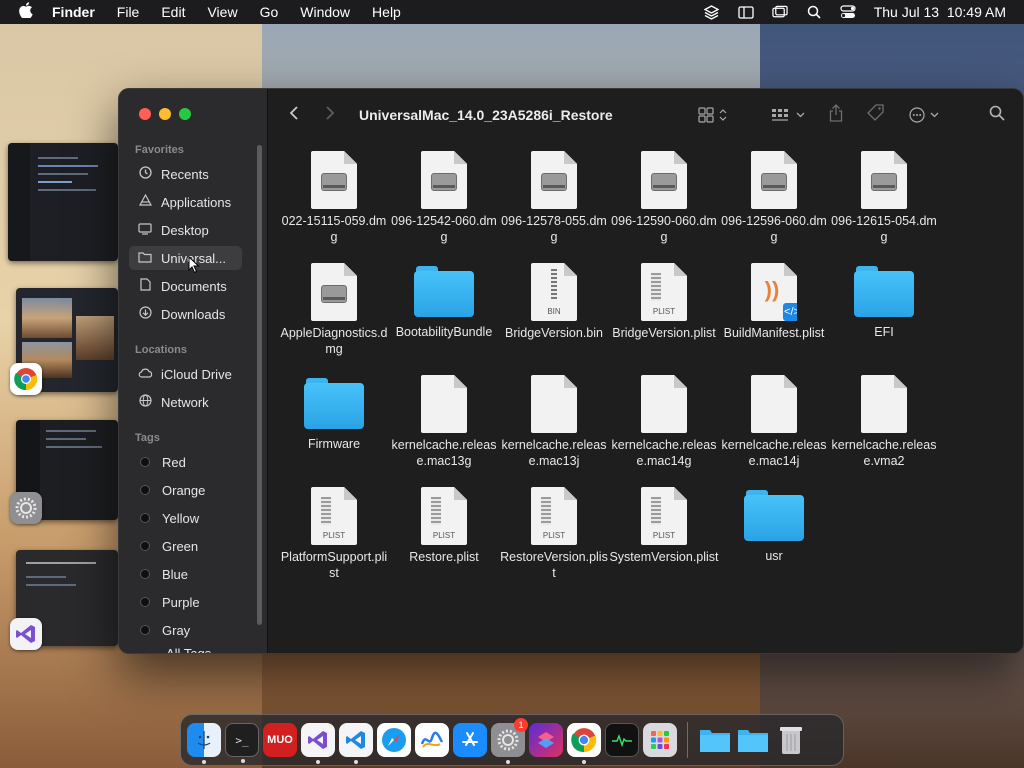 This screenshot has height=768, width=1024. What do you see at coordinates (876, 115) in the screenshot?
I see `tag-button` at bounding box center [876, 115].